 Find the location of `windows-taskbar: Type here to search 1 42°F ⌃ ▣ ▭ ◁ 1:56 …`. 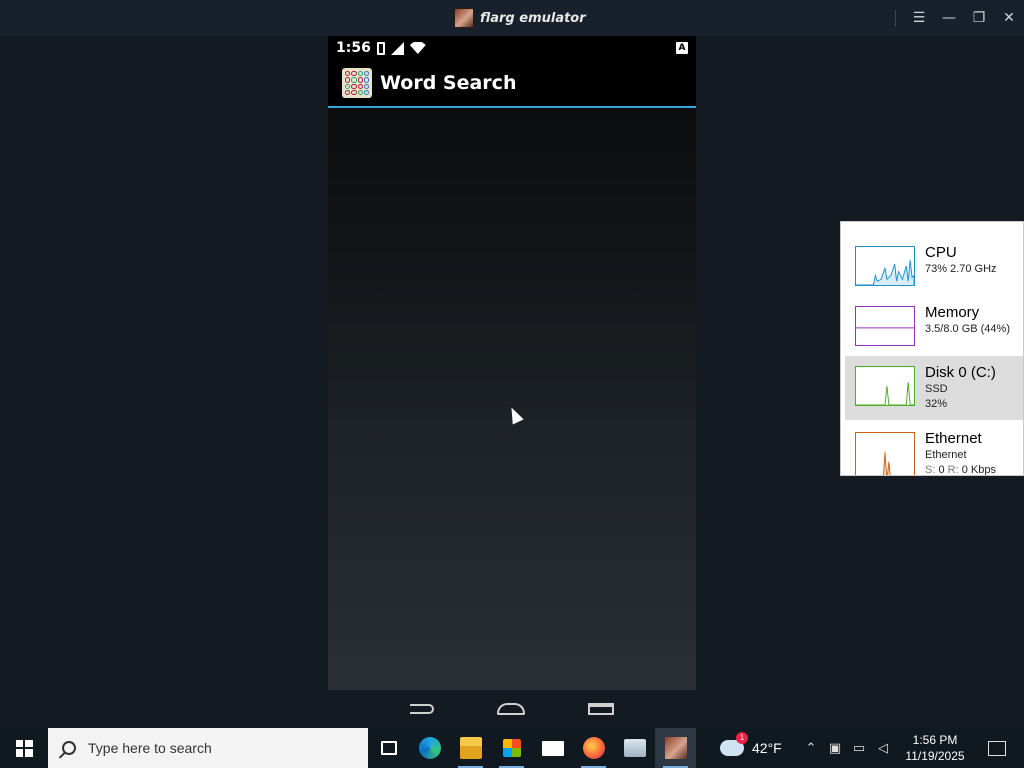

windows-taskbar: Type here to search 1 42°F ⌃ ▣ ▭ ◁ 1:56 … is located at coordinates (512, 748).